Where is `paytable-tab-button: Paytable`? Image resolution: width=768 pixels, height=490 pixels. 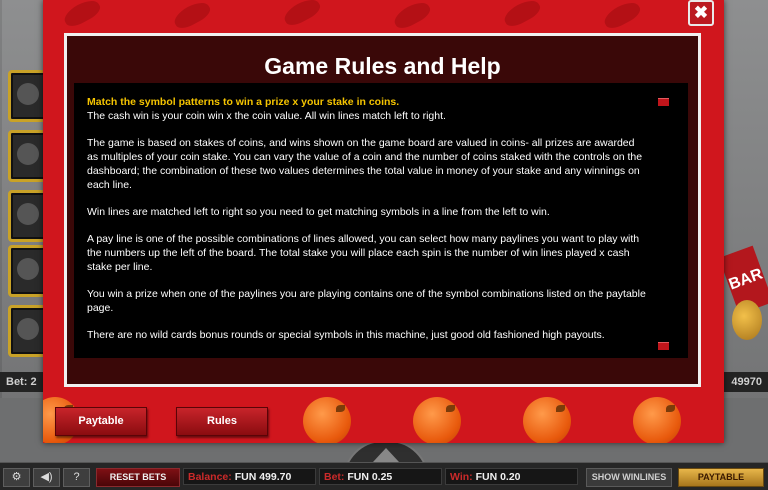 paytable-tab-button: Paytable is located at coordinates (101, 421).